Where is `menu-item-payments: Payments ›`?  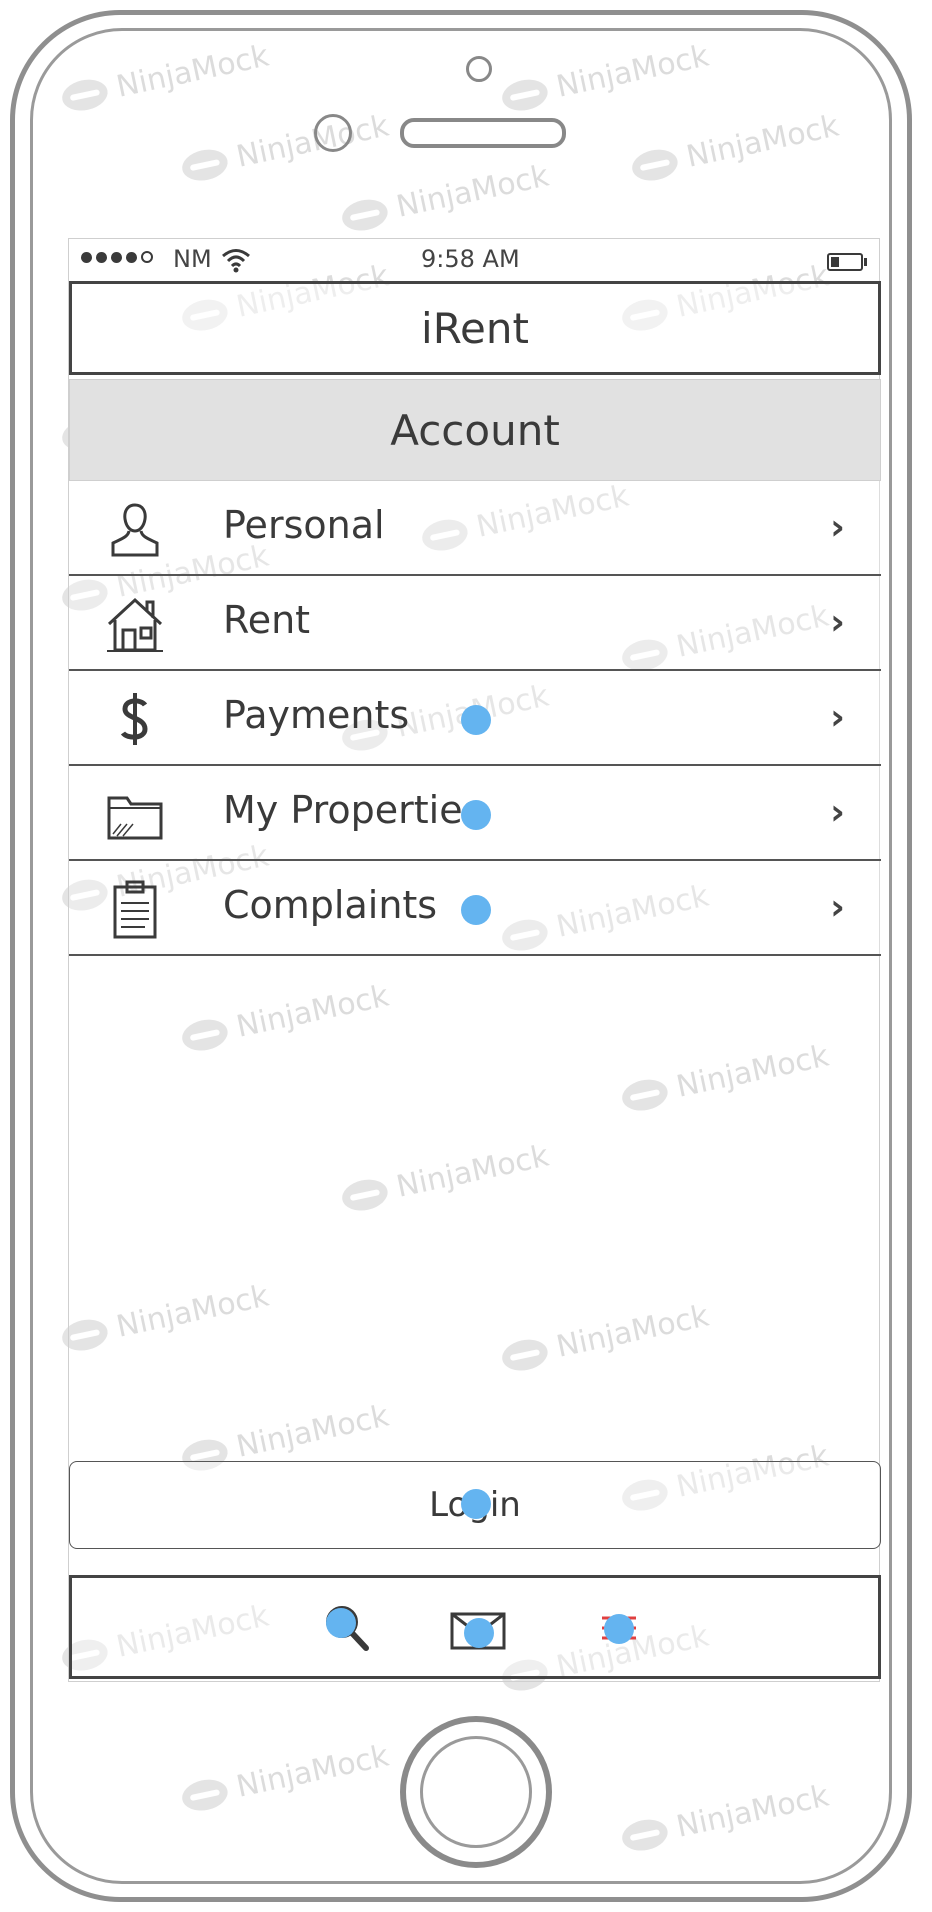
menu-item-payments: Payments › is located at coordinates (475, 718).